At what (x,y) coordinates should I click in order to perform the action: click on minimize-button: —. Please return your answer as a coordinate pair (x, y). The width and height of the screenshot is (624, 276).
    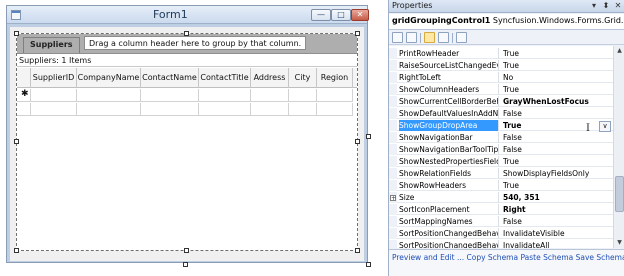
    Looking at the image, I should click on (321, 15).